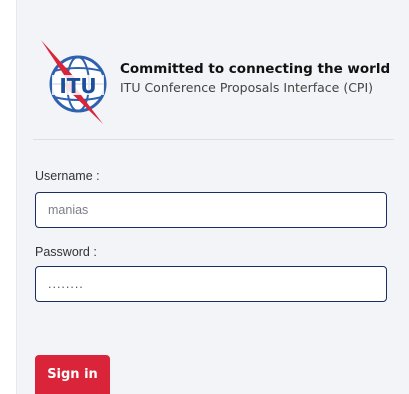 Image resolution: width=409 pixels, height=394 pixels. Describe the element at coordinates (77, 86) in the screenshot. I see `logo-text: ITU` at that location.